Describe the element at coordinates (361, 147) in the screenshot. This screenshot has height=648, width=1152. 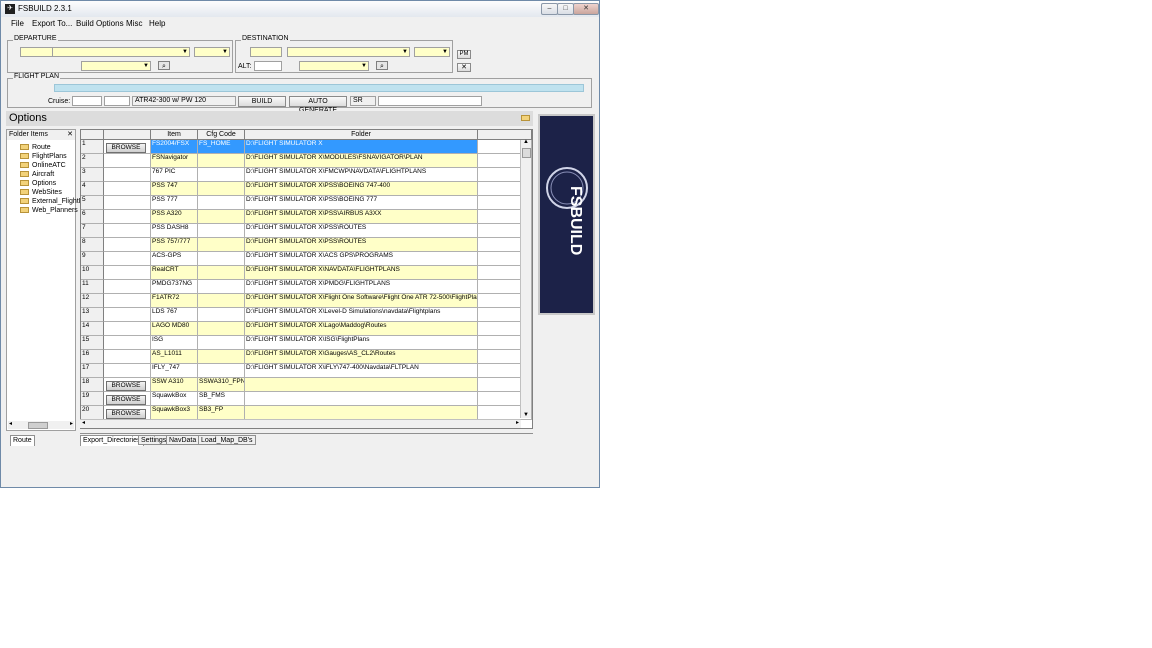
I see `folder-cell: D:\FLIGHT SIMULATOR X` at that location.